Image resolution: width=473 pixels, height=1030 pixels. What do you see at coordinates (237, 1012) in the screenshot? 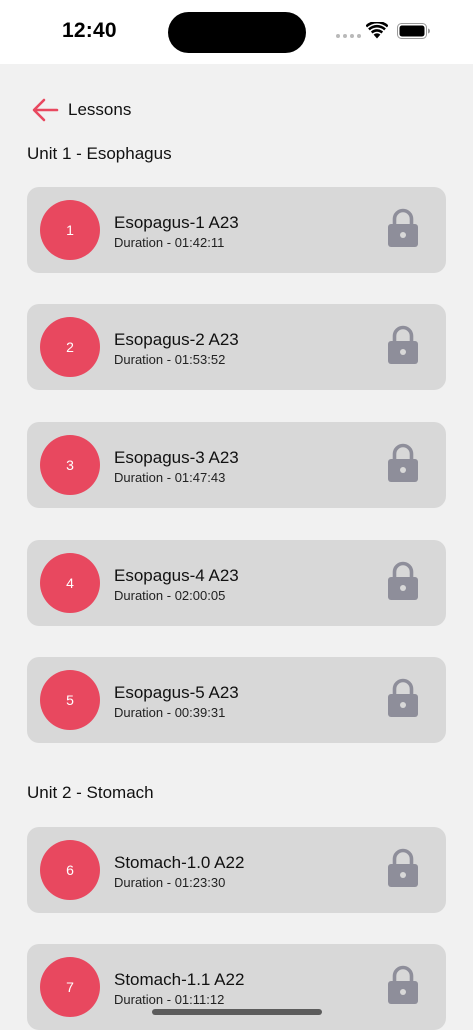
I see `home-indicator` at bounding box center [237, 1012].